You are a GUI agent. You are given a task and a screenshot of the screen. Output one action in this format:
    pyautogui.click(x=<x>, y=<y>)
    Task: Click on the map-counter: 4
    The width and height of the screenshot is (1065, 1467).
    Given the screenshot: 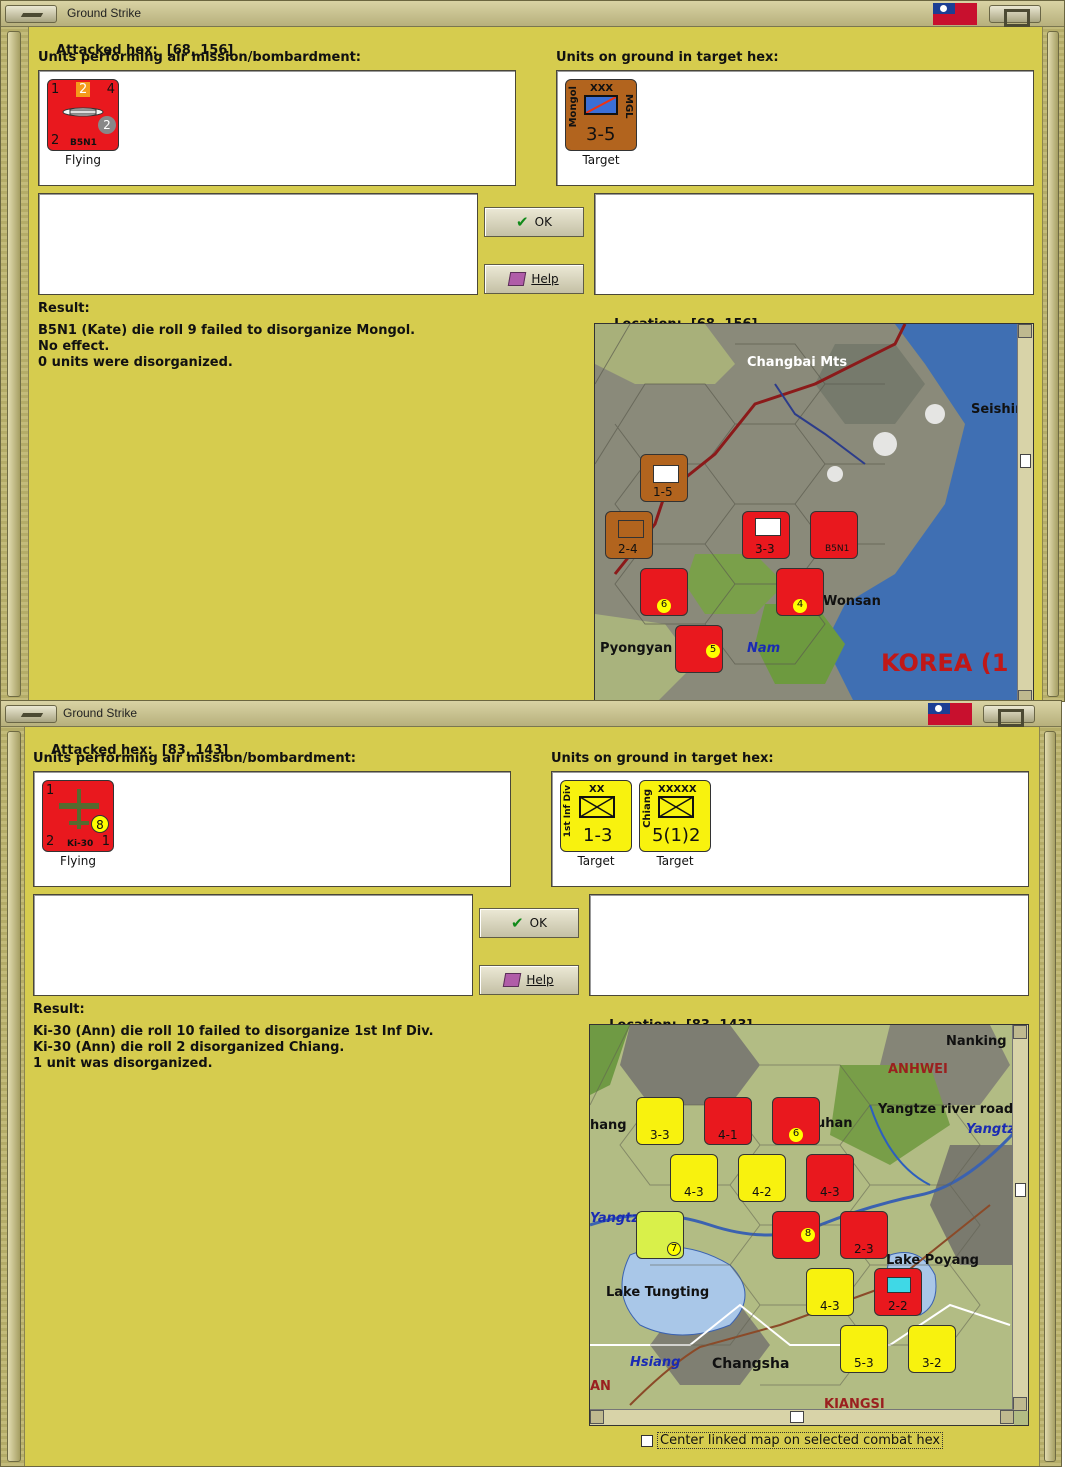 What is the action you would take?
    pyautogui.click(x=800, y=592)
    